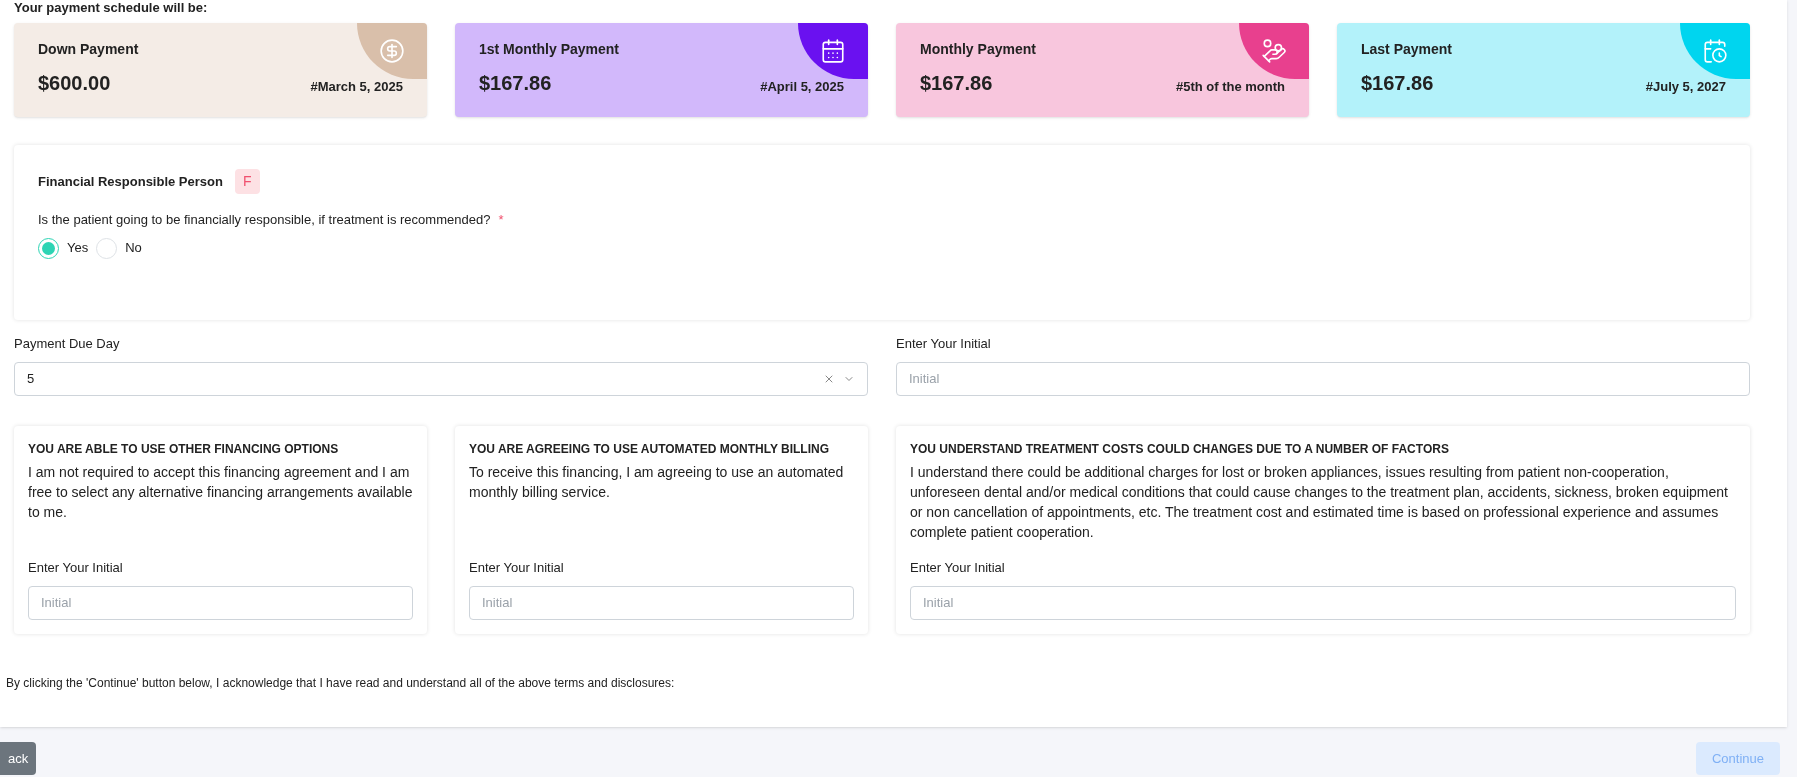 Image resolution: width=1797 pixels, height=777 pixels. I want to click on terms-text: I am not required to accept this financing agreement and I am free to select any alternative financing arrangements available to me., so click(220, 492).